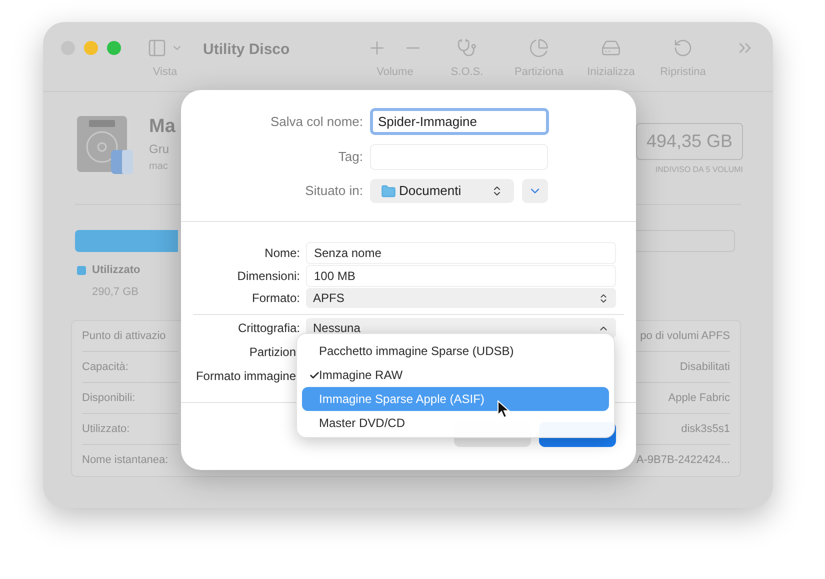  I want to click on info-label: Capacità:, so click(105, 367).